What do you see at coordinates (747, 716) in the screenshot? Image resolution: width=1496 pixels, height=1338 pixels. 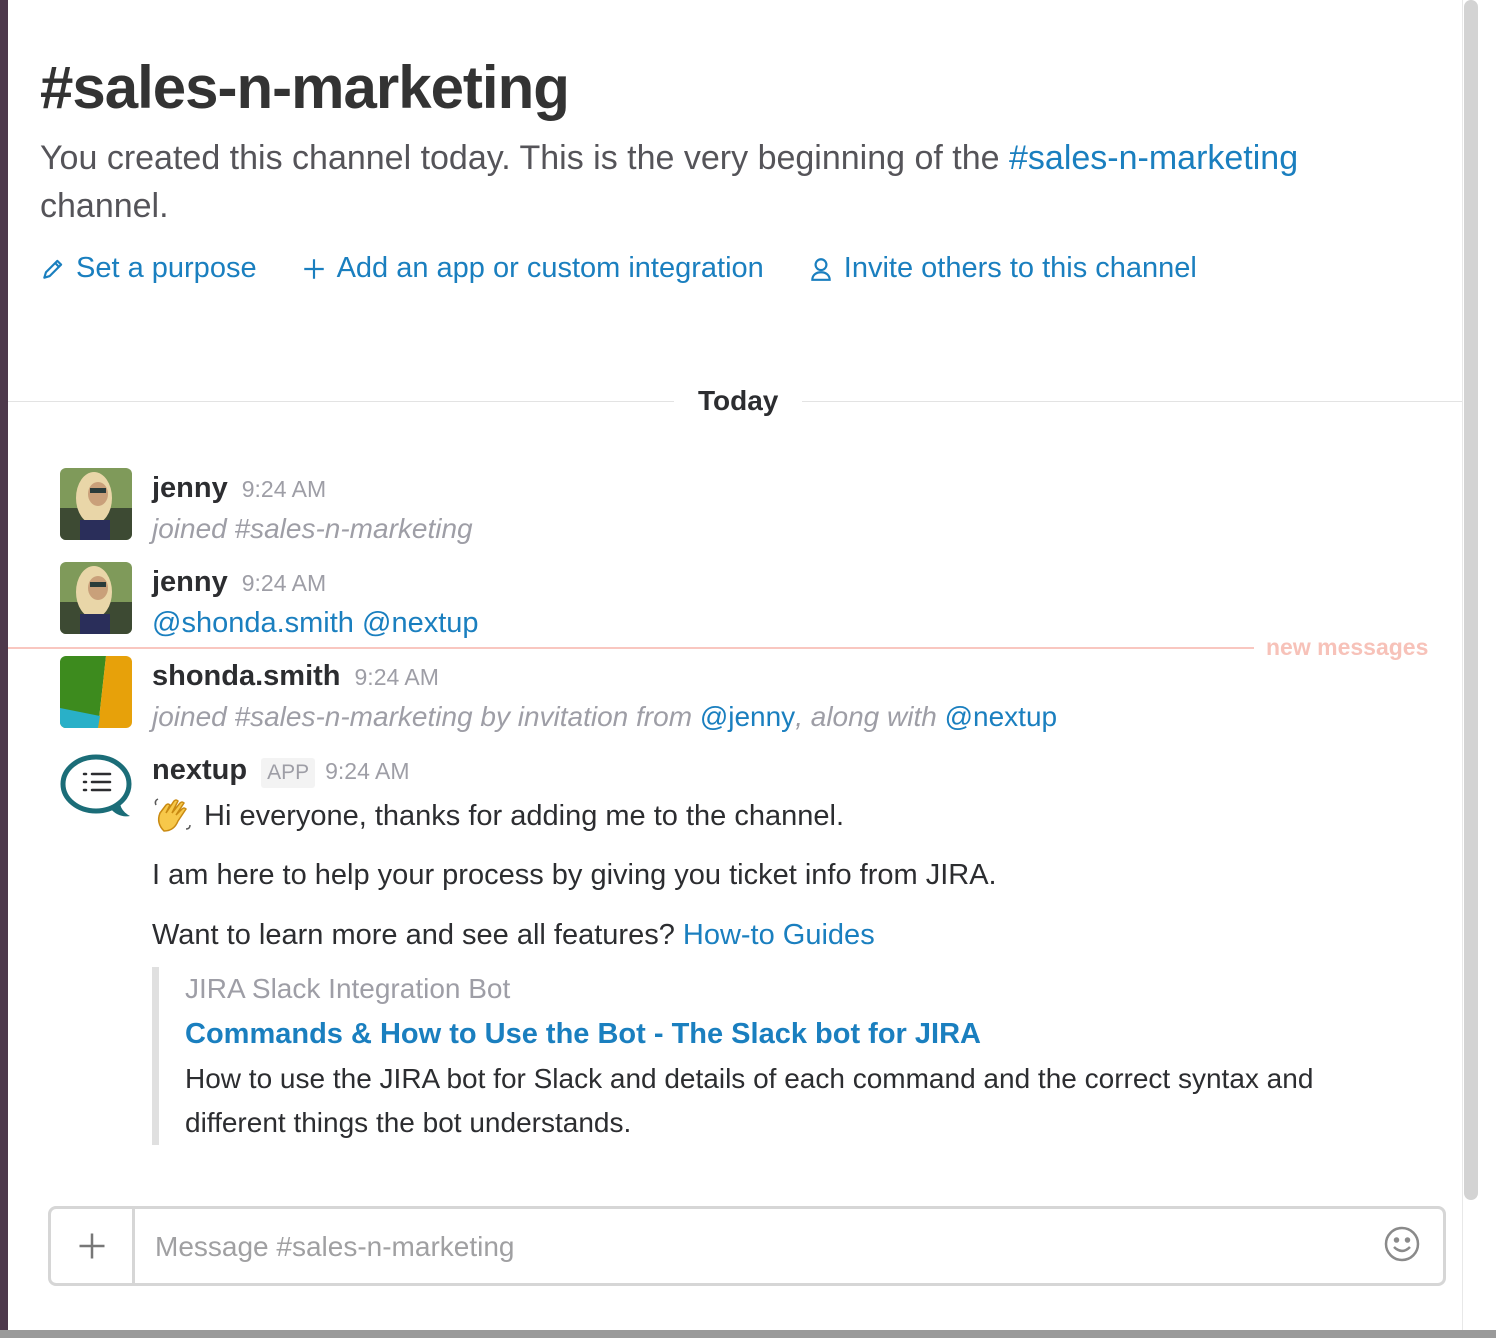 I see `mention: @jenny` at bounding box center [747, 716].